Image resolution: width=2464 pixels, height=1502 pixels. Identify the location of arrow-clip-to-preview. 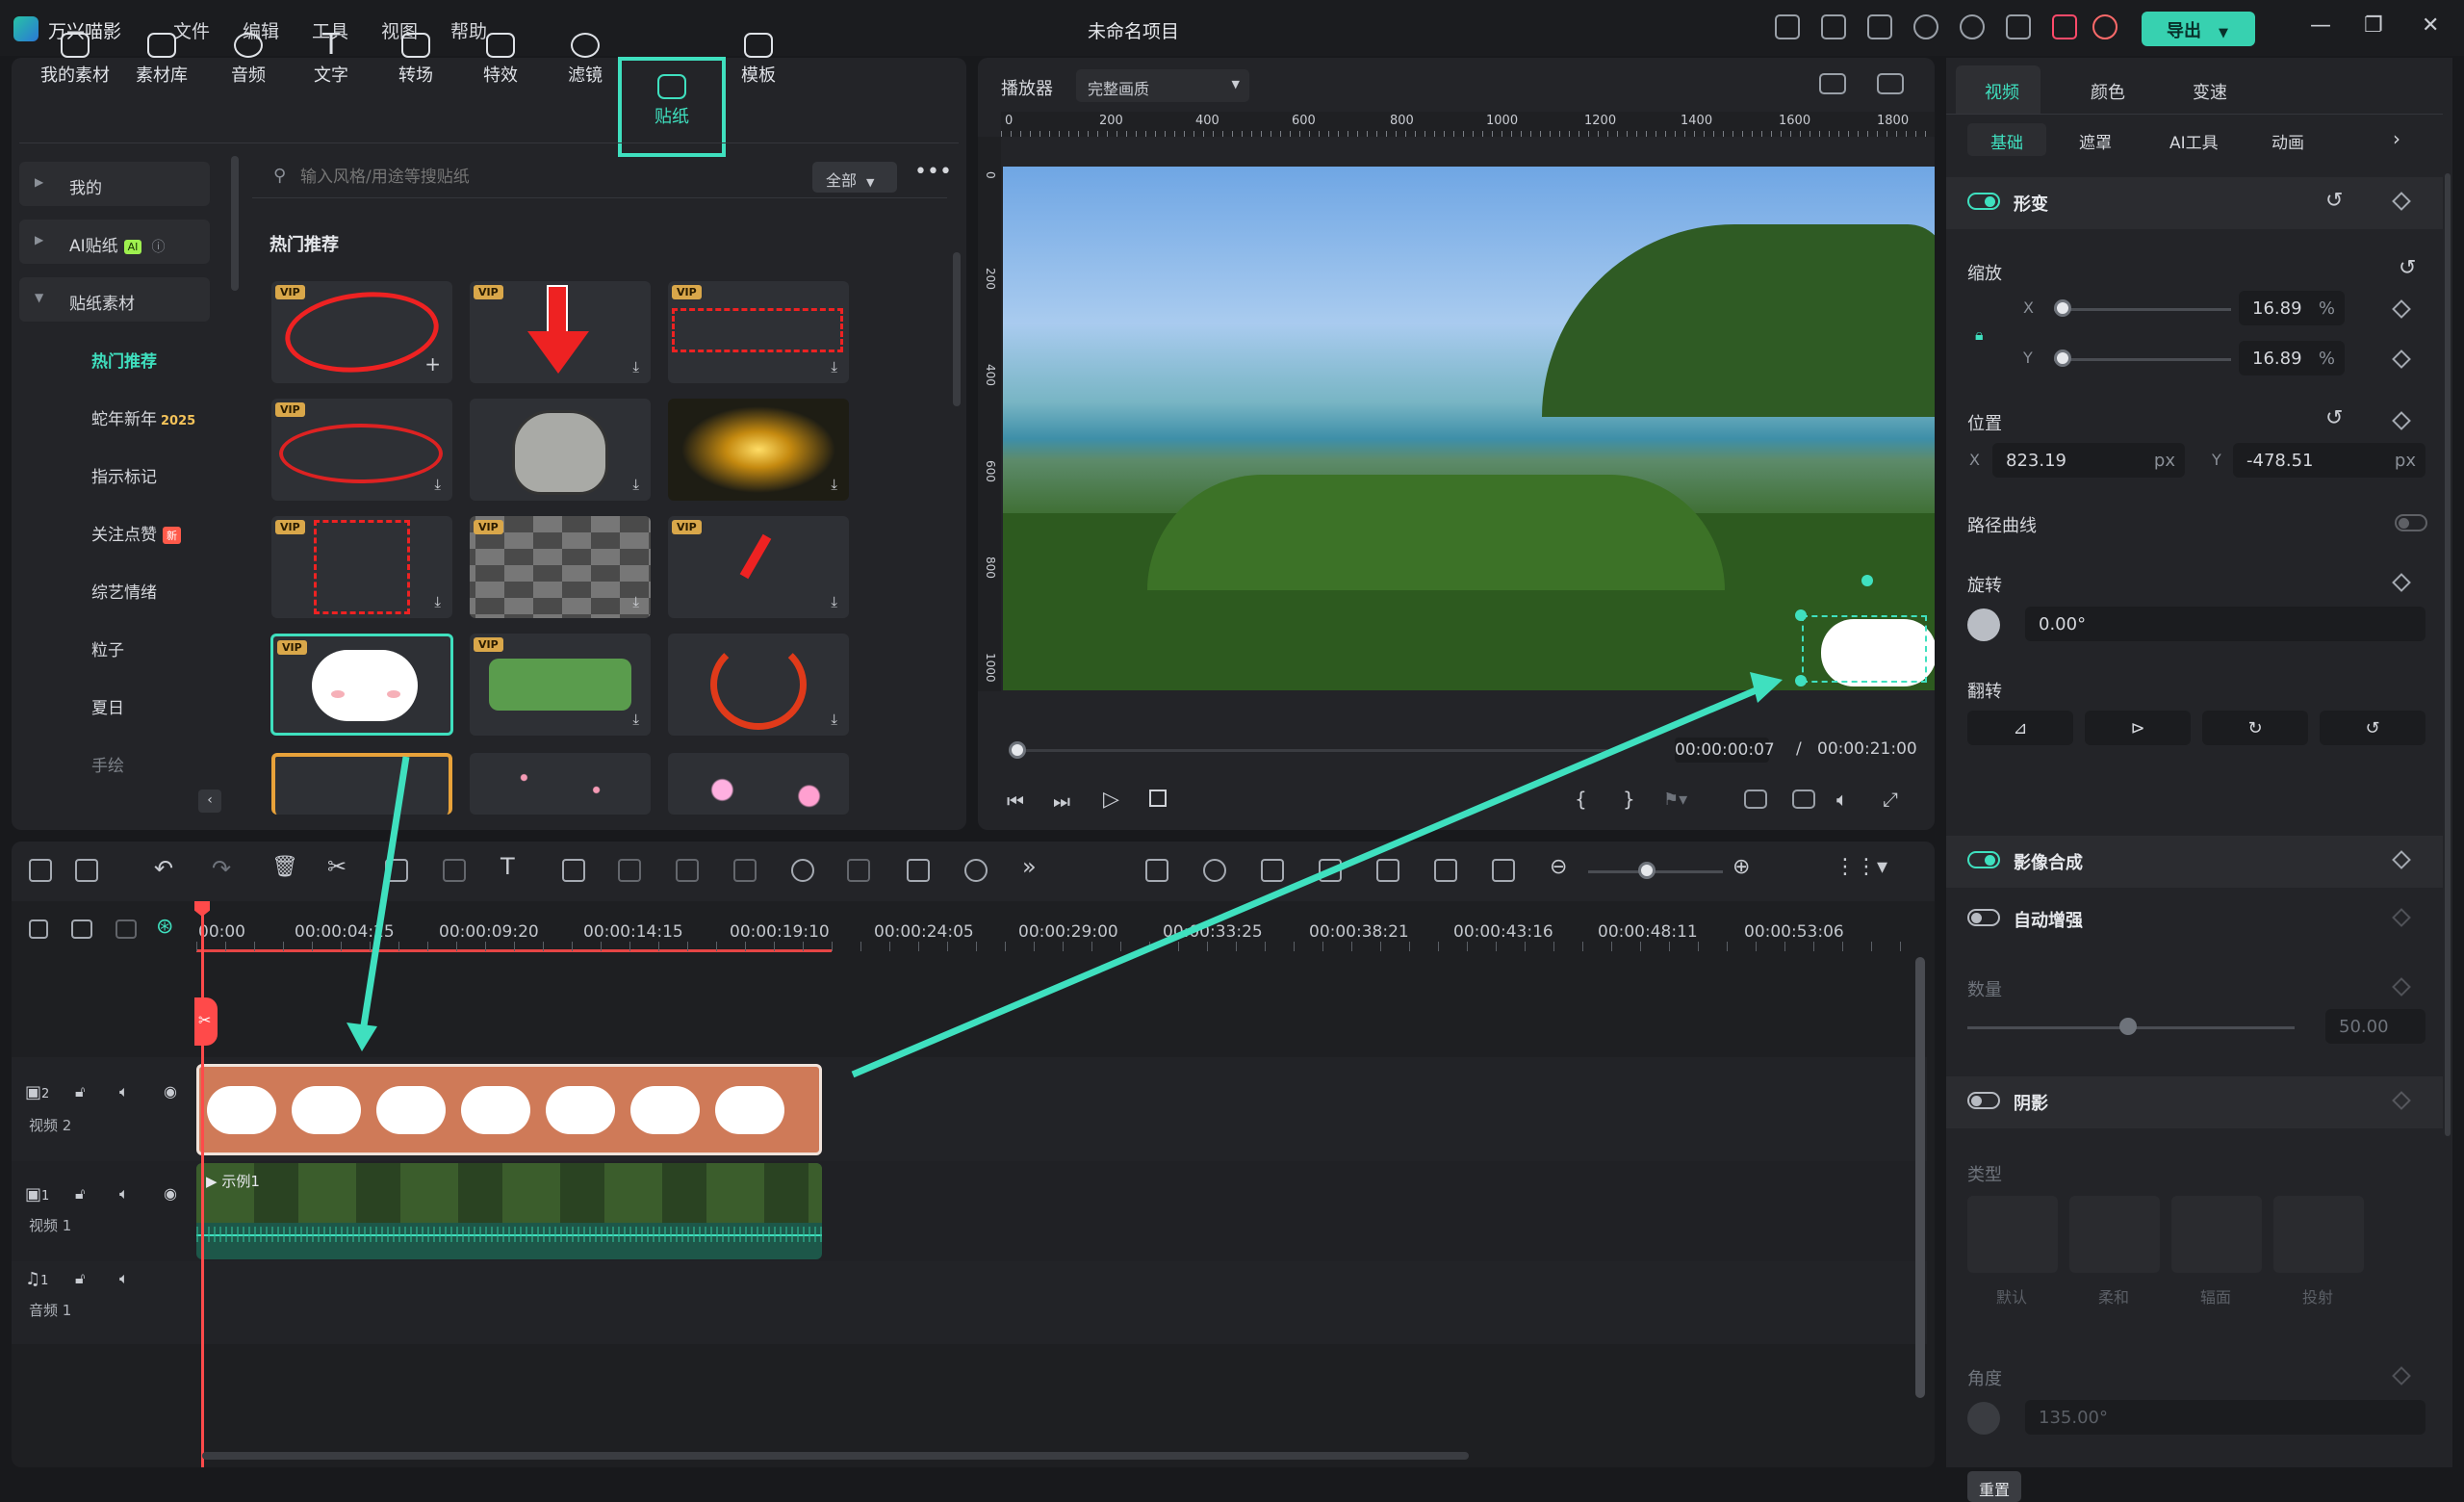
(1310, 880).